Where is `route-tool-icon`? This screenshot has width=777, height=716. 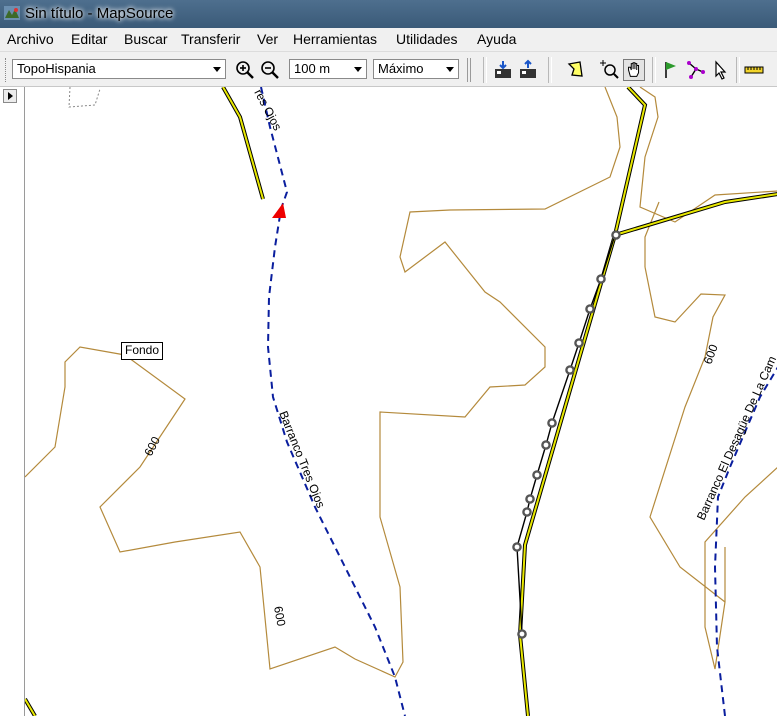
route-tool-icon is located at coordinates (696, 70).